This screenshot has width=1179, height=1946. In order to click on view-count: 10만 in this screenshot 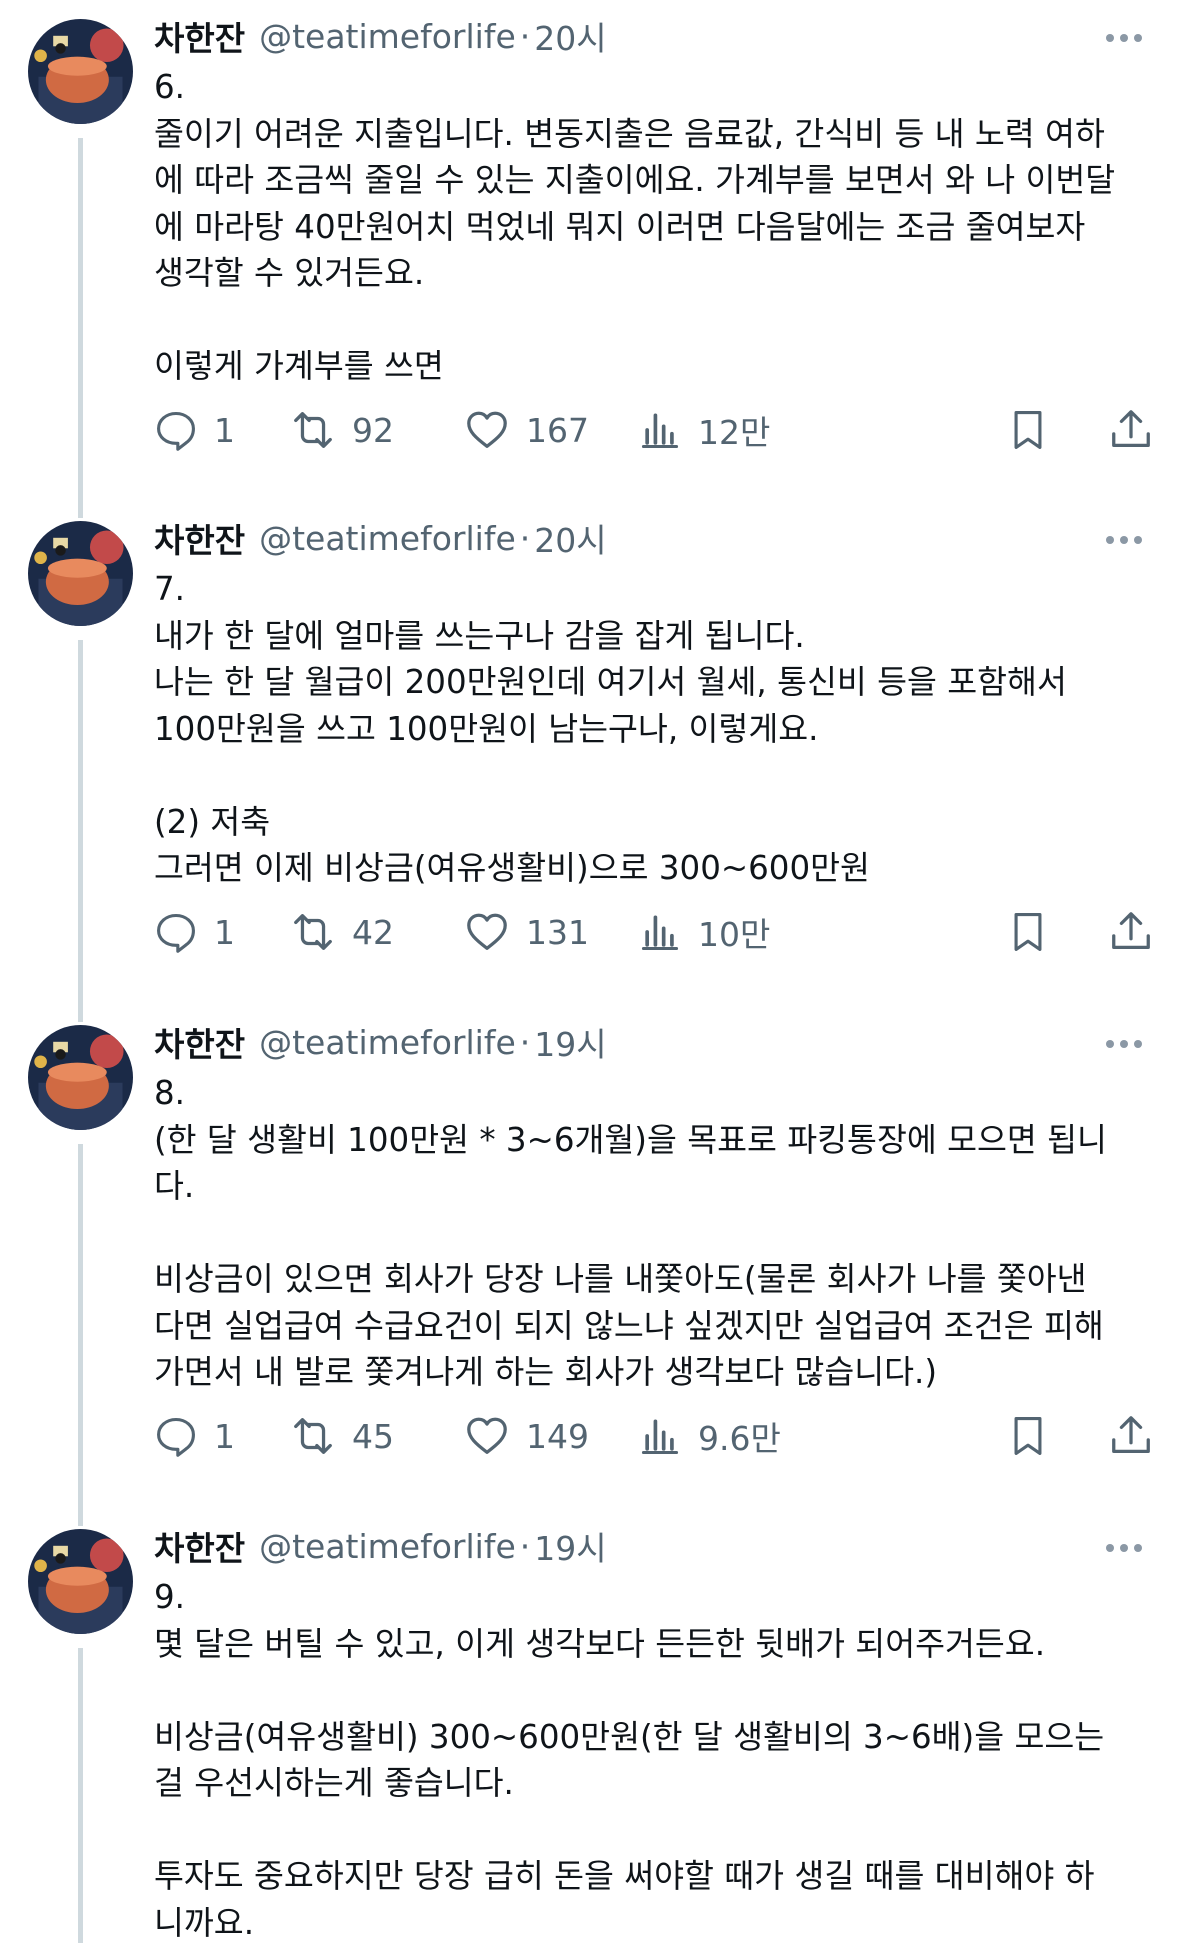, I will do `click(734, 934)`.